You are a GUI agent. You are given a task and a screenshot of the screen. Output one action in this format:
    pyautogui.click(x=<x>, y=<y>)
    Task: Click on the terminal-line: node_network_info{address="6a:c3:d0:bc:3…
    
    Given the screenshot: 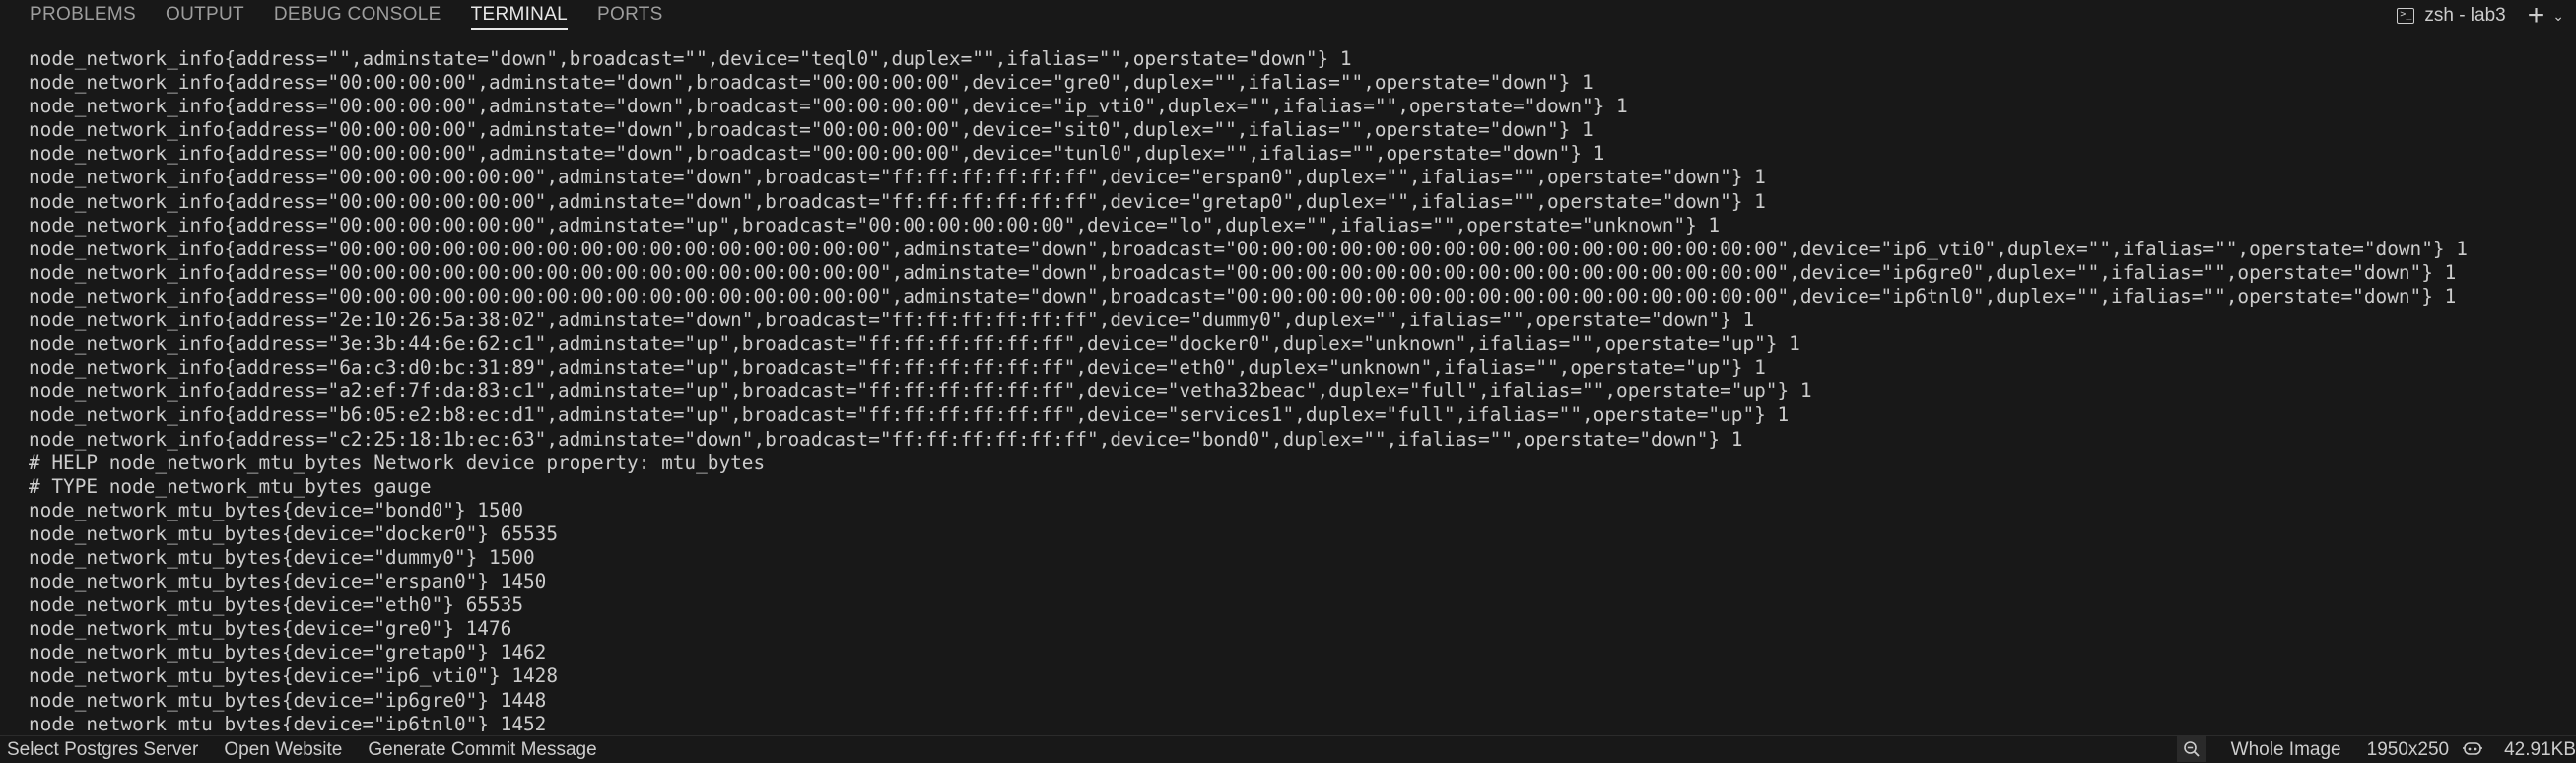 What is the action you would take?
    pyautogui.click(x=897, y=368)
    